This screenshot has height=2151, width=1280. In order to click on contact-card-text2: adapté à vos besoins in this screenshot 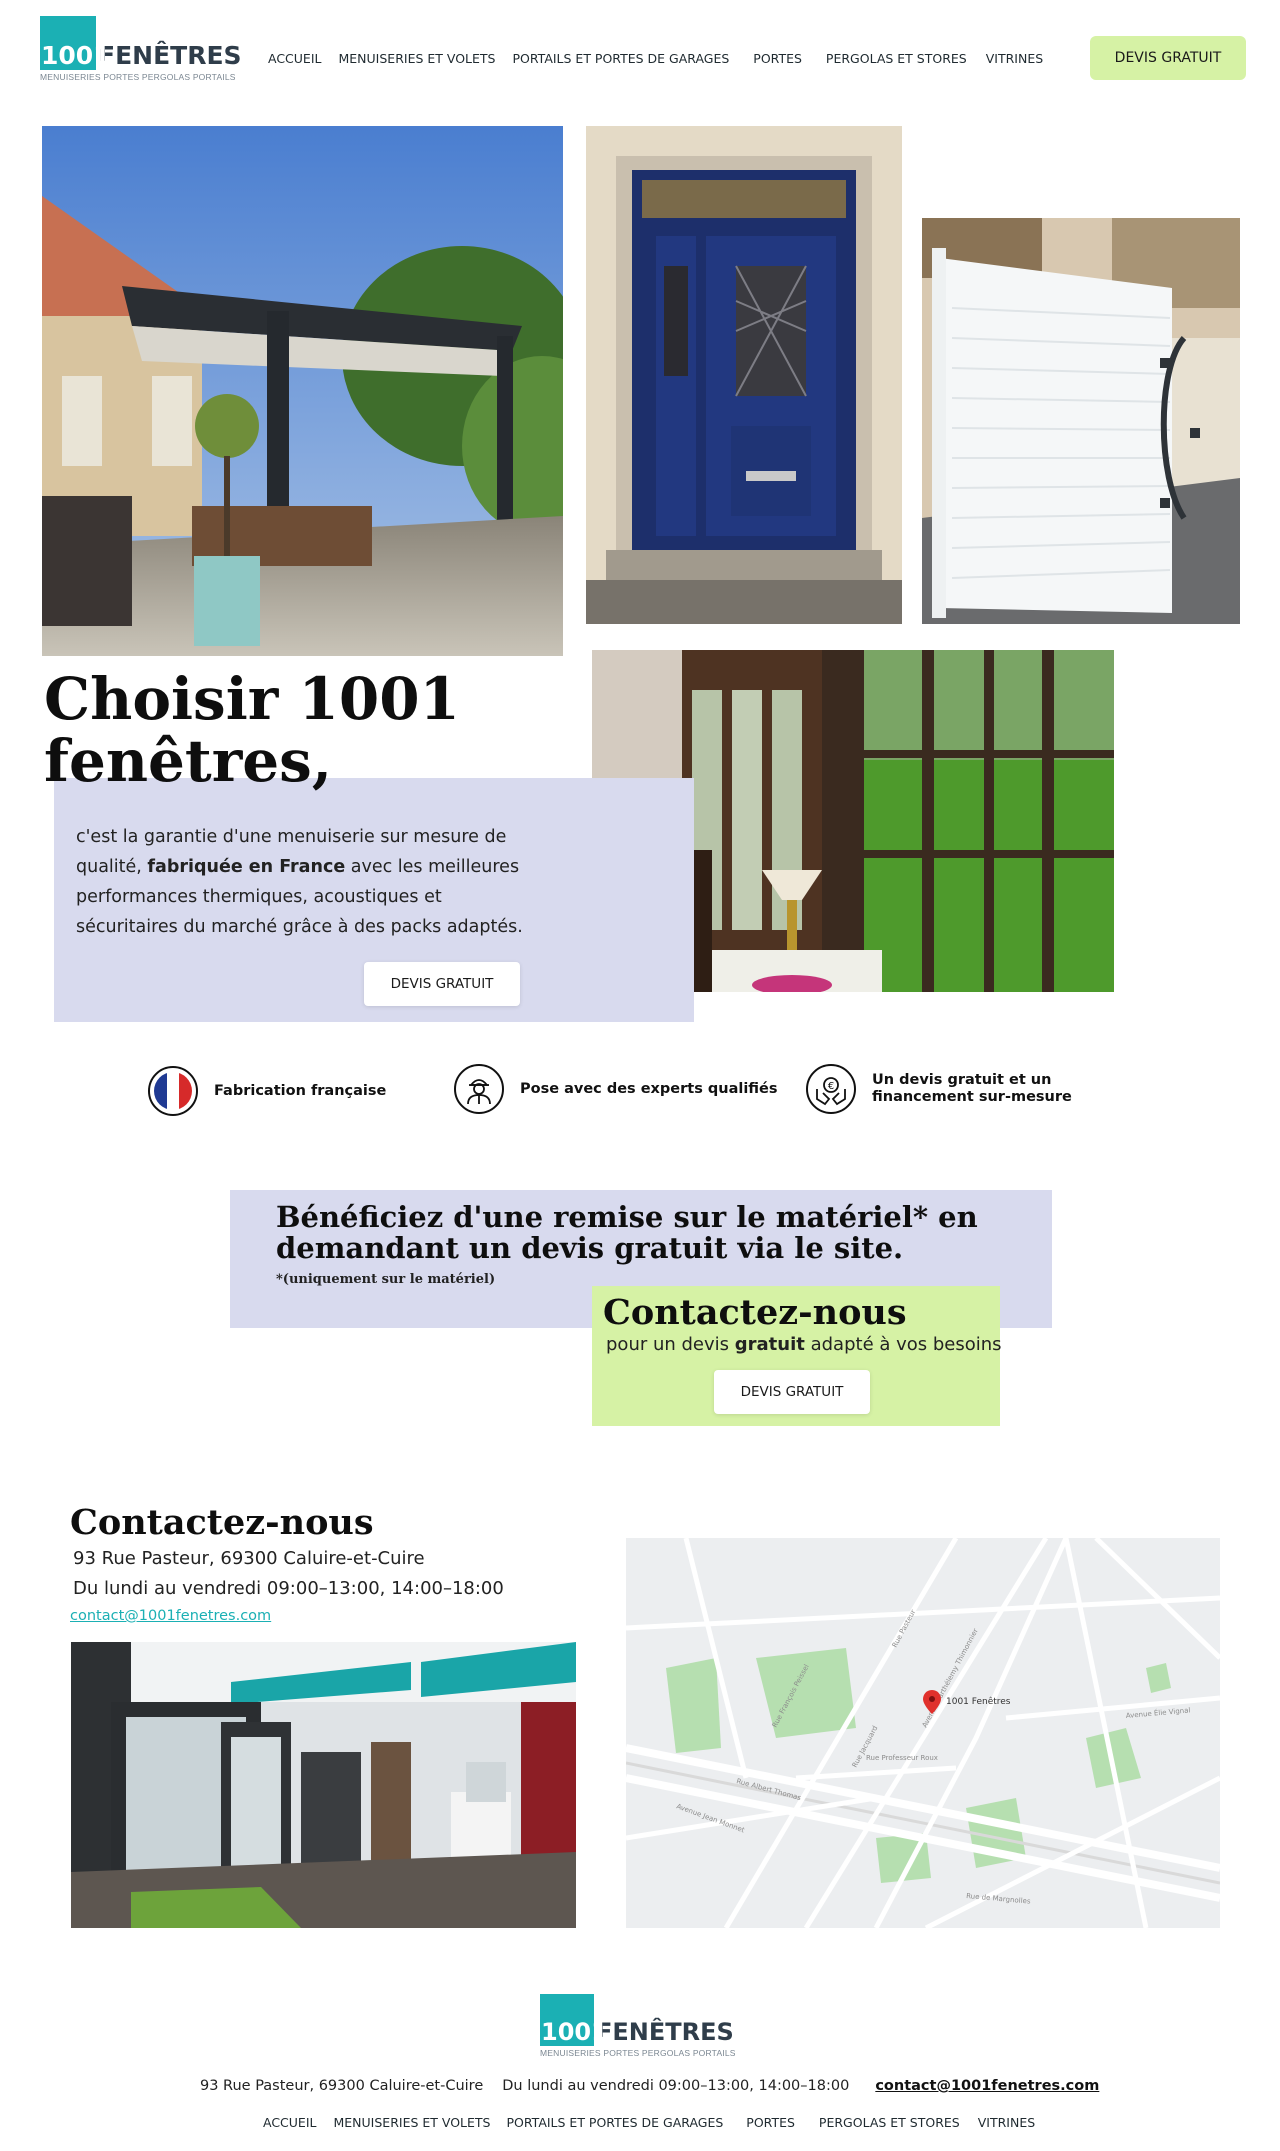, I will do `click(903, 1344)`.